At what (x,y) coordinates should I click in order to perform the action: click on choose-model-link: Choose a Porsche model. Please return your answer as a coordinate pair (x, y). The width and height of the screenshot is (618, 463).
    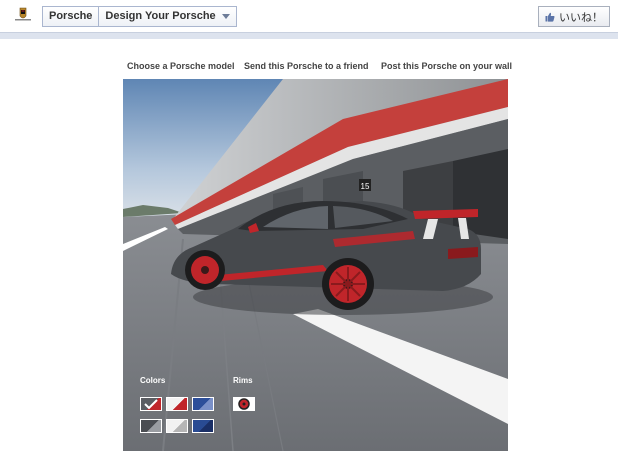
    Looking at the image, I should click on (181, 66).